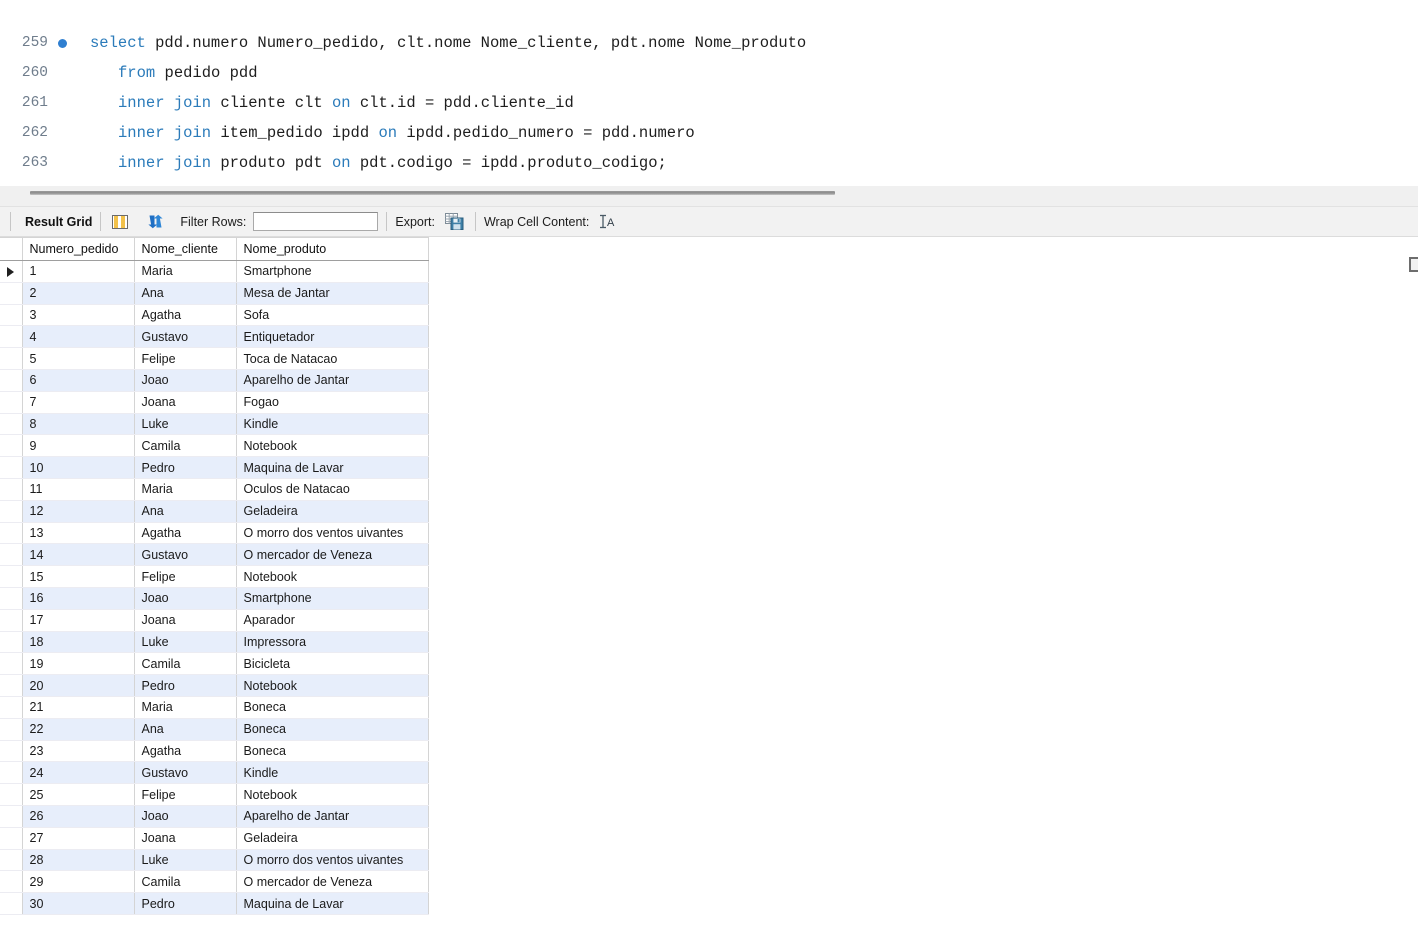 This screenshot has width=1418, height=927. I want to click on table-row: 23 Agatha Boneca, so click(214, 751).